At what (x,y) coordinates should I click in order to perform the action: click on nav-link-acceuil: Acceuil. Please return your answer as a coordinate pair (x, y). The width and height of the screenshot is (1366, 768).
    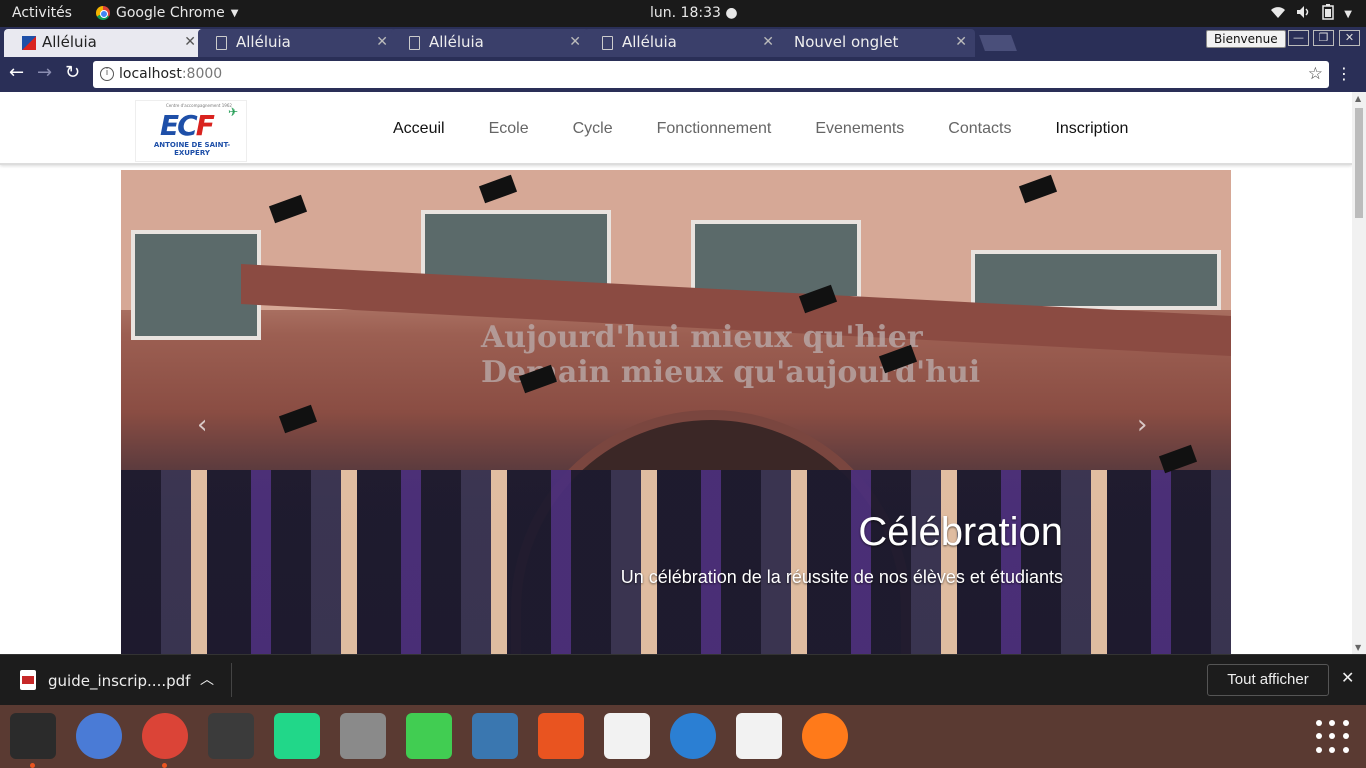
    Looking at the image, I should click on (419, 129).